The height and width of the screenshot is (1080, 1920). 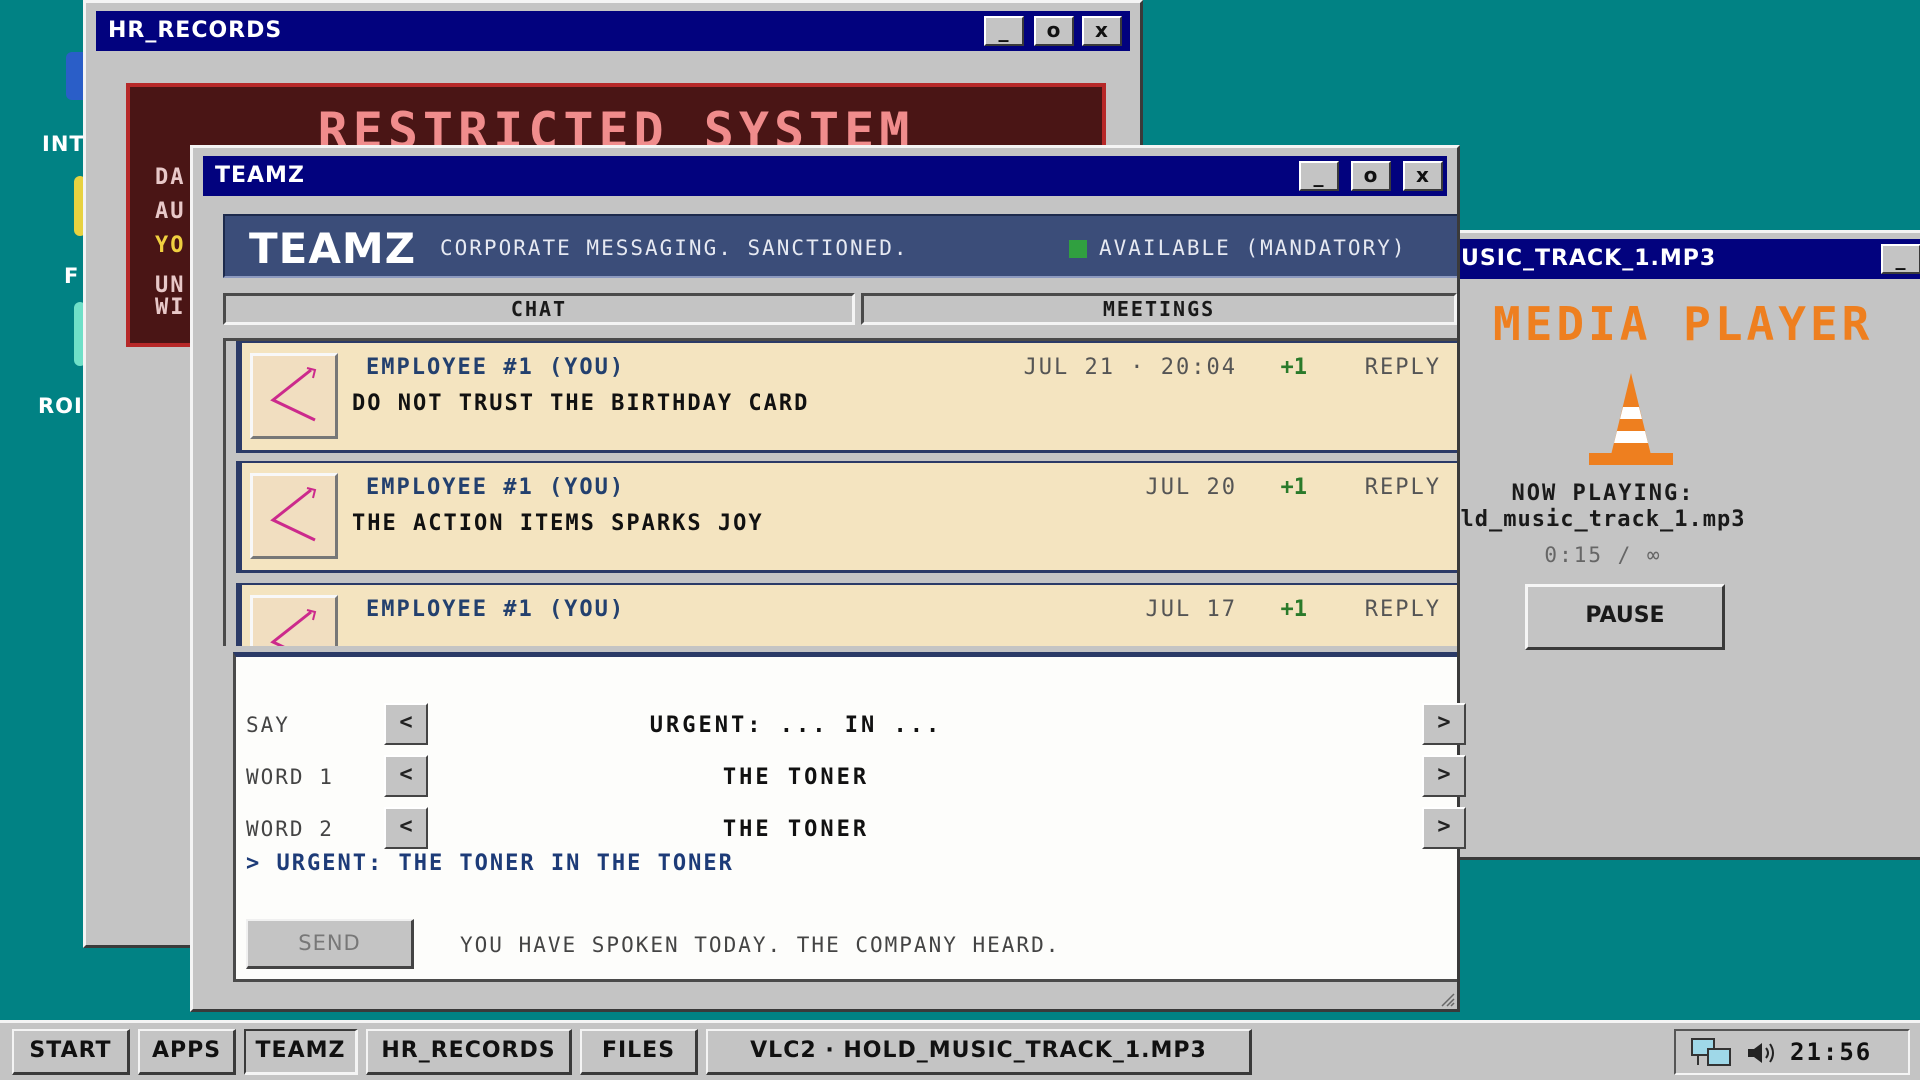 What do you see at coordinates (170, 177) in the screenshot?
I see `restricted-line: DA` at bounding box center [170, 177].